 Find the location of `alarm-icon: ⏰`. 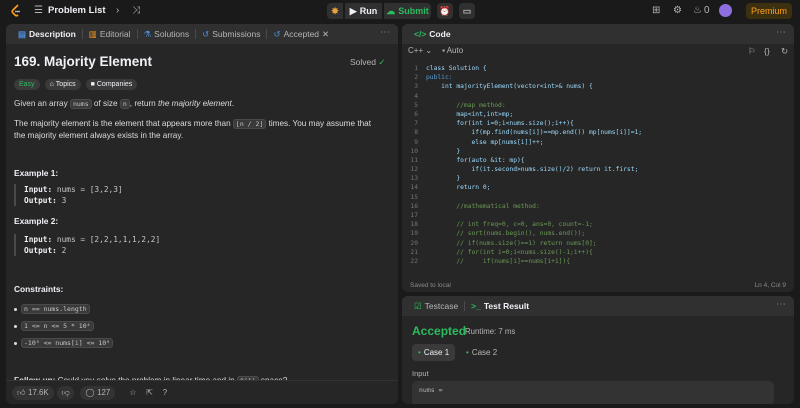

alarm-icon: ⏰ is located at coordinates (445, 10).